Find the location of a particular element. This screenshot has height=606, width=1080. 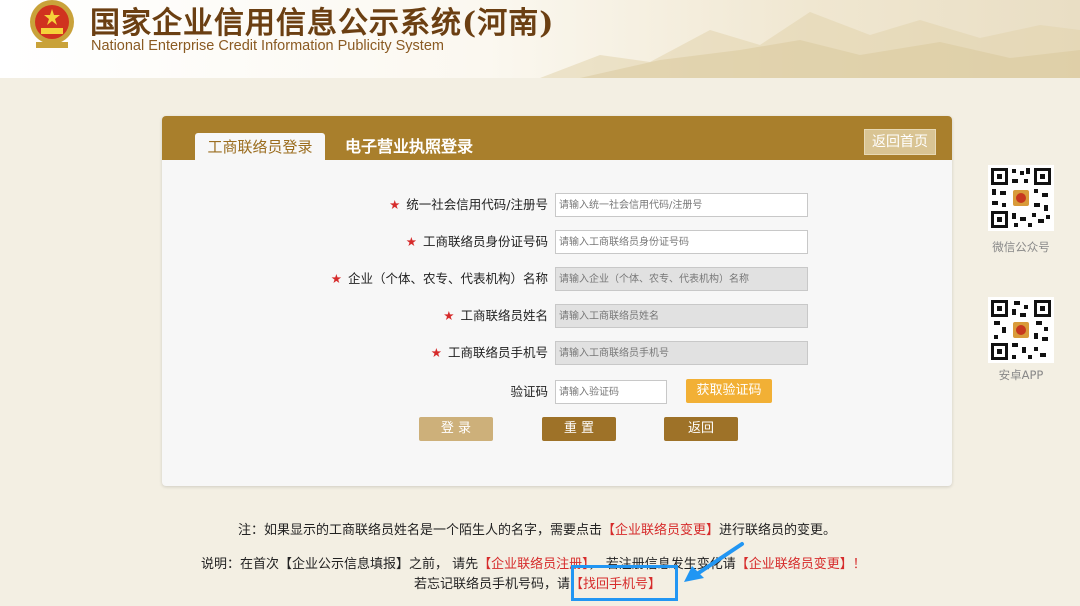

form-row-liaison-name: ★ 工商联络员姓名 is located at coordinates (557, 316).